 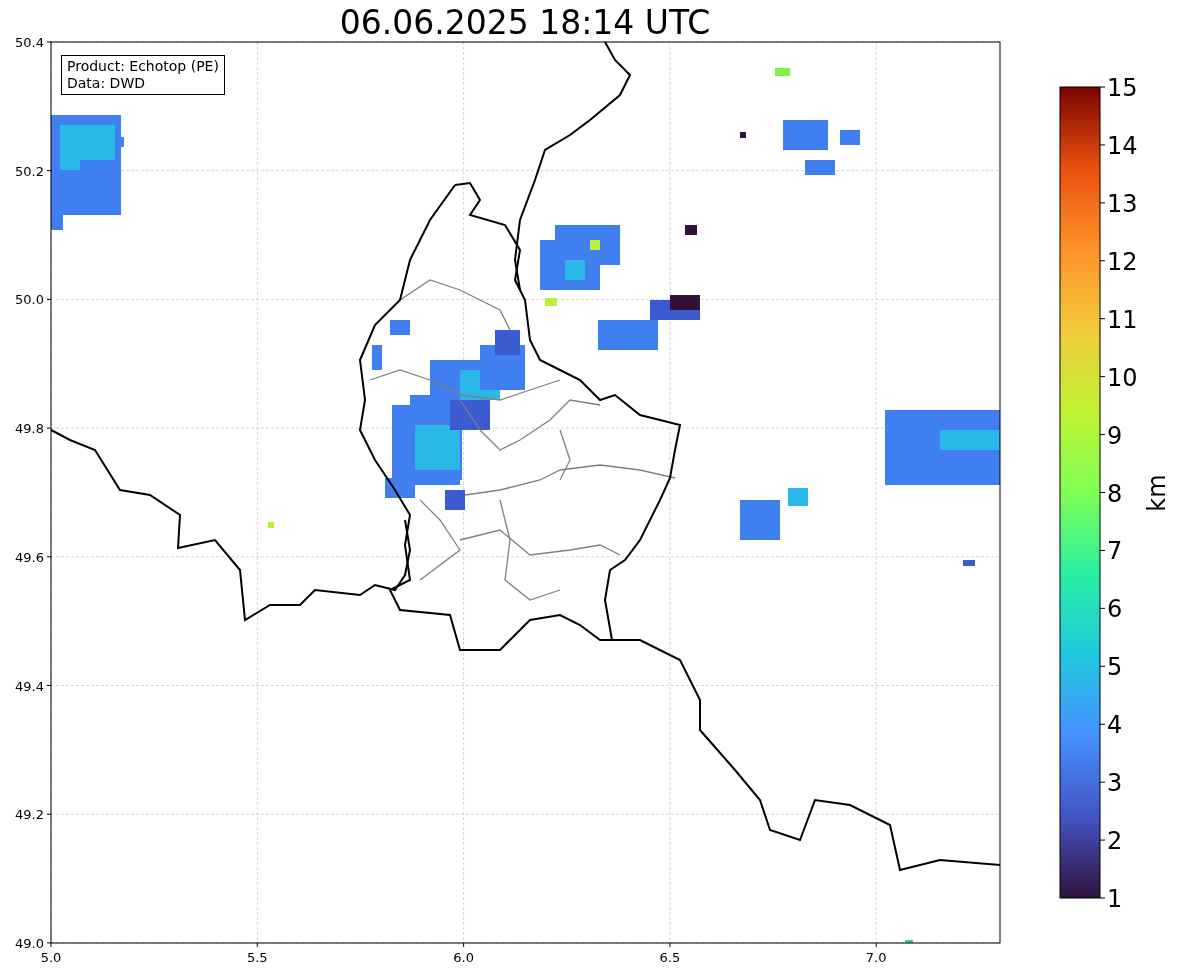 What do you see at coordinates (1115, 551) in the screenshot?
I see `colorbar-tick-label: 7` at bounding box center [1115, 551].